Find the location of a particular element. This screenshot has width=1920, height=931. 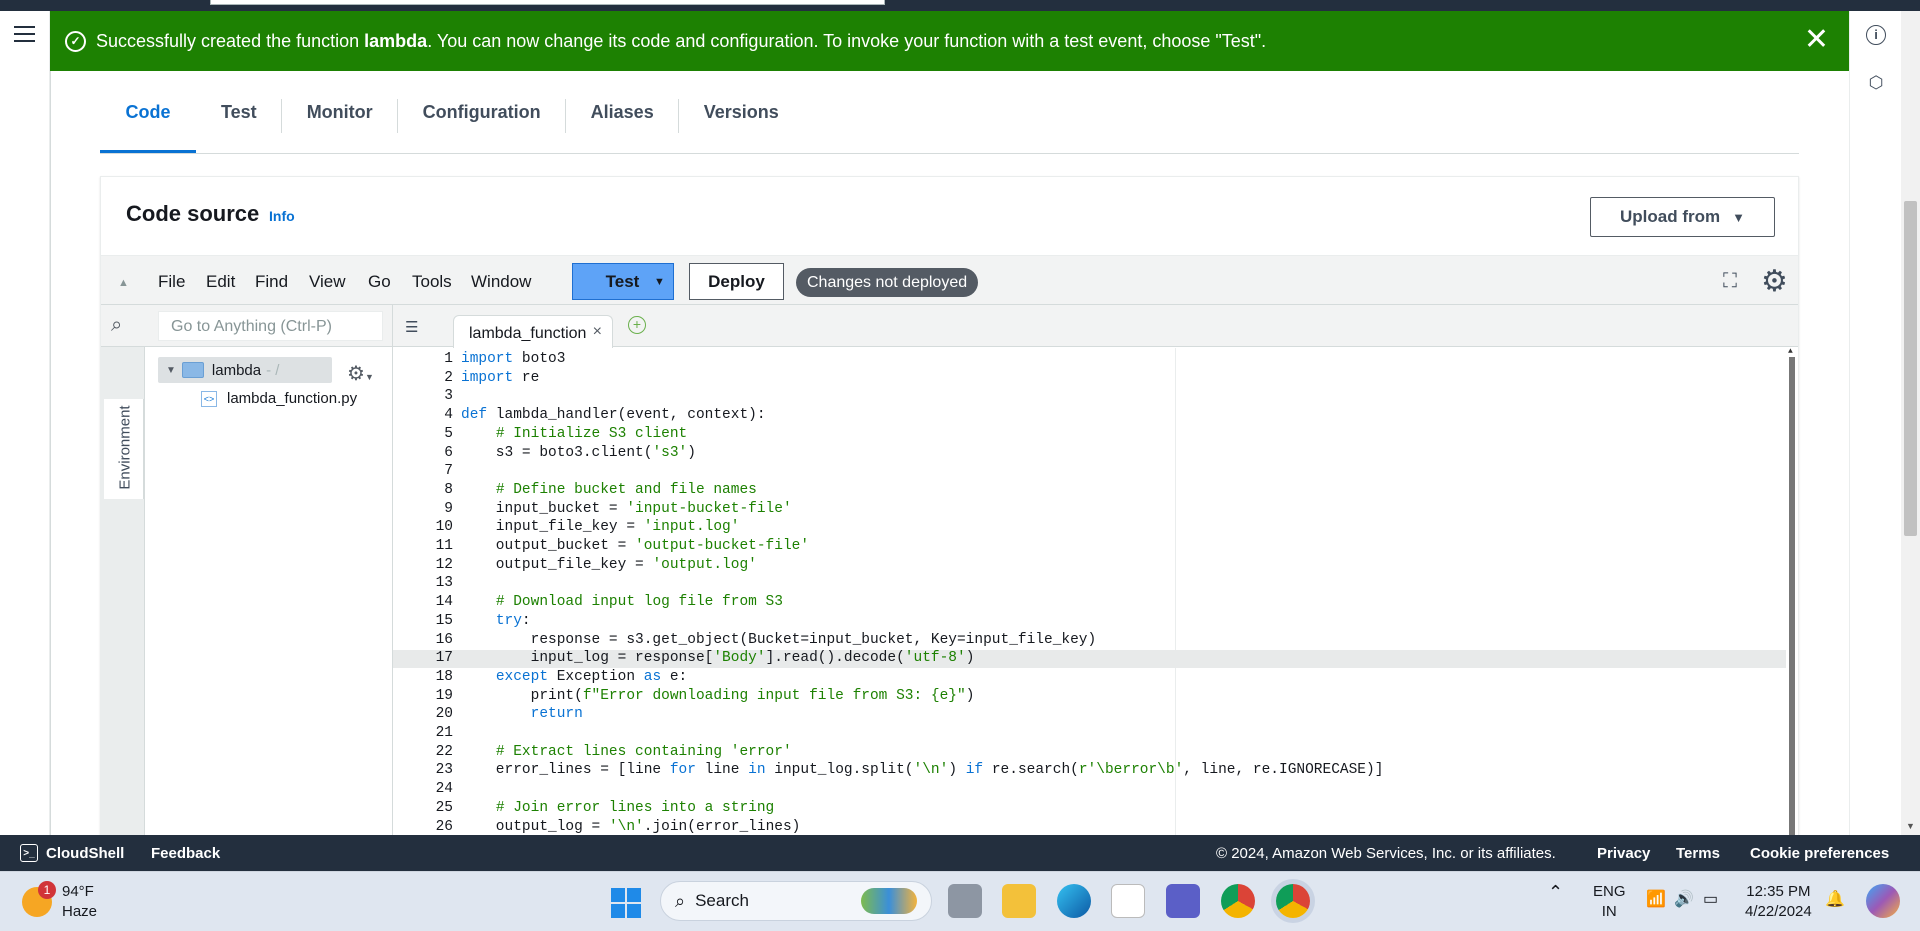

line-number: 23 is located at coordinates (444, 770).